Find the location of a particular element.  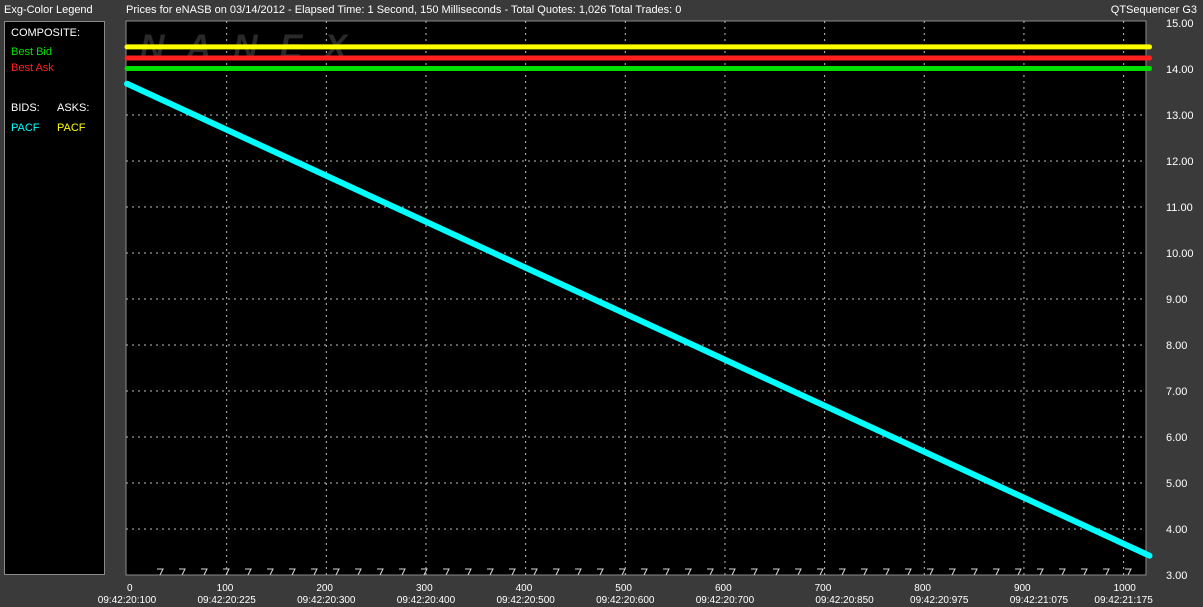

y-tick-label: 7.00 is located at coordinates (1176, 392).